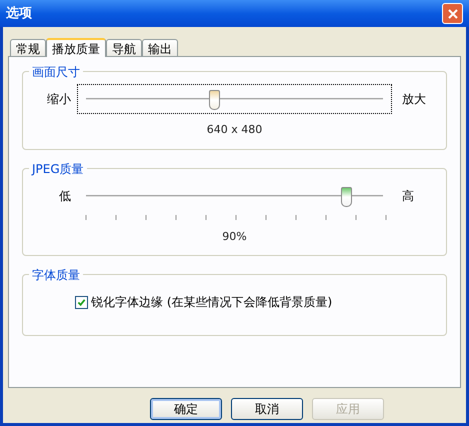  What do you see at coordinates (257, 302) in the screenshot?
I see `checkbox-option: 锐化字体边缘 (在某些情况下会降低背景质量)` at bounding box center [257, 302].